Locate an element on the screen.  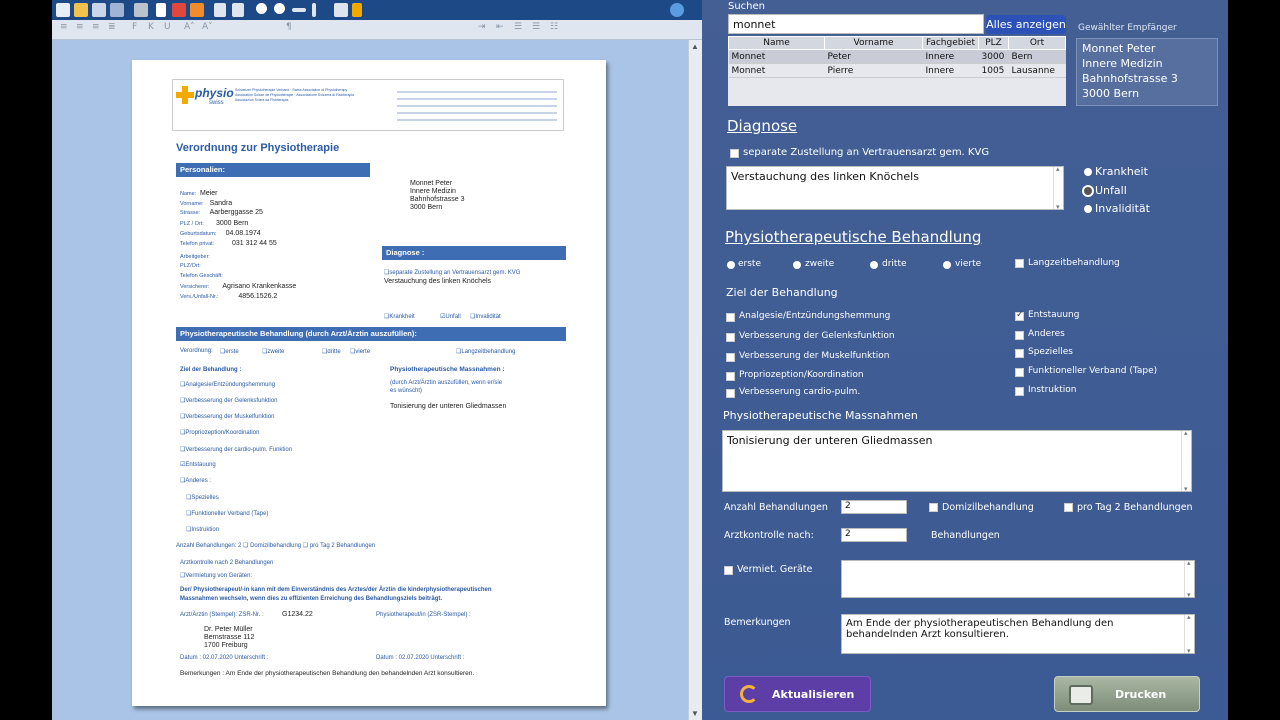
col-vorname: Vorname is located at coordinates (873, 43).